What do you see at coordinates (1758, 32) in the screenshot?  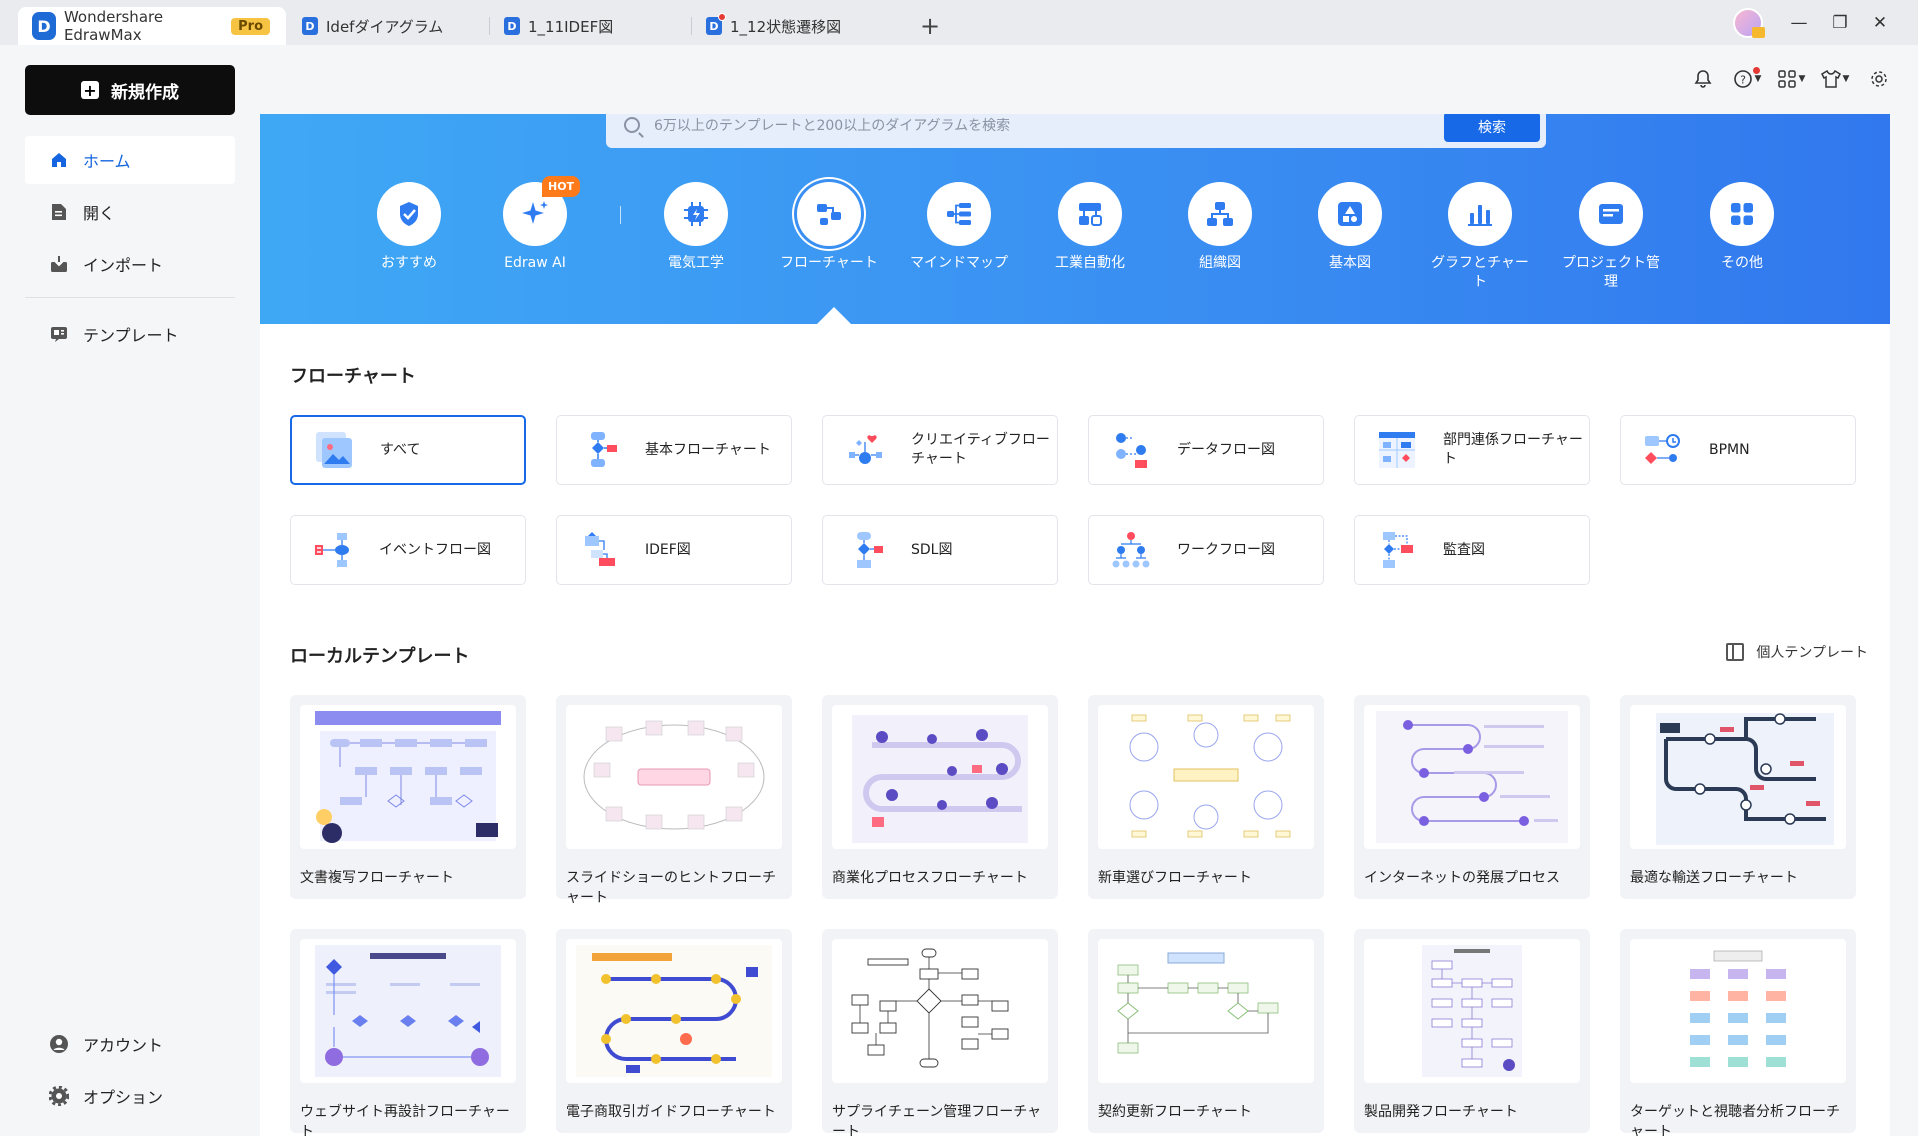 I see `vip-crown-icon` at bounding box center [1758, 32].